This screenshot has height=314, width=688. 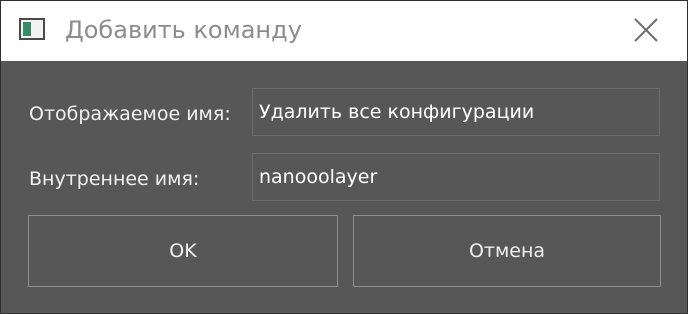 I want to click on ok-button-label: OK, so click(x=183, y=251).